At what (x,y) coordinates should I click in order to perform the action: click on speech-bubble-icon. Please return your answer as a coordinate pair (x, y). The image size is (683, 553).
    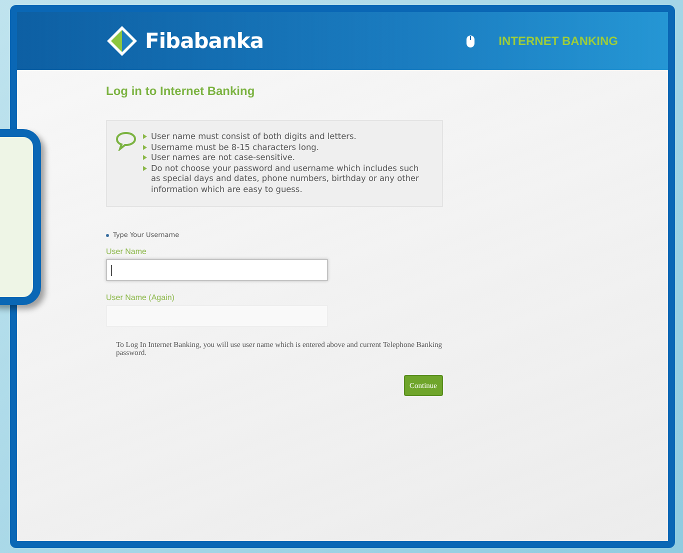
    Looking at the image, I should click on (126, 141).